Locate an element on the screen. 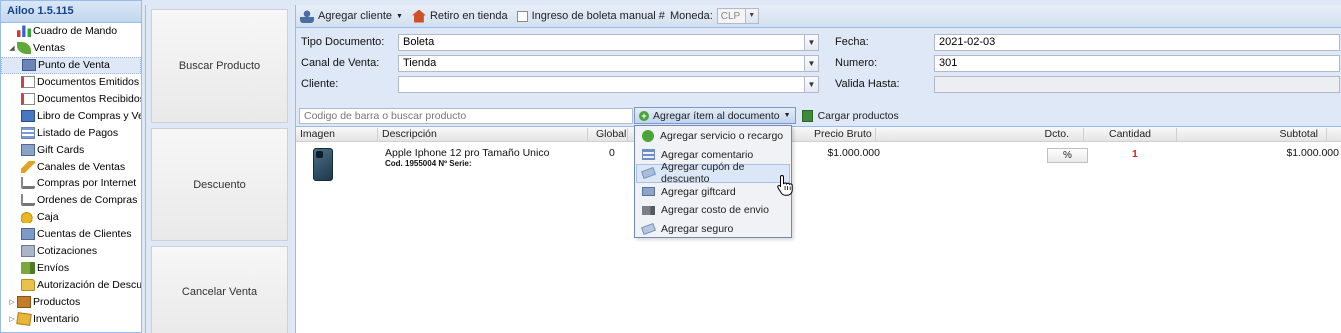 This screenshot has height=333, width=1341. sidebar-item-label: Gift Cards is located at coordinates (61, 149).